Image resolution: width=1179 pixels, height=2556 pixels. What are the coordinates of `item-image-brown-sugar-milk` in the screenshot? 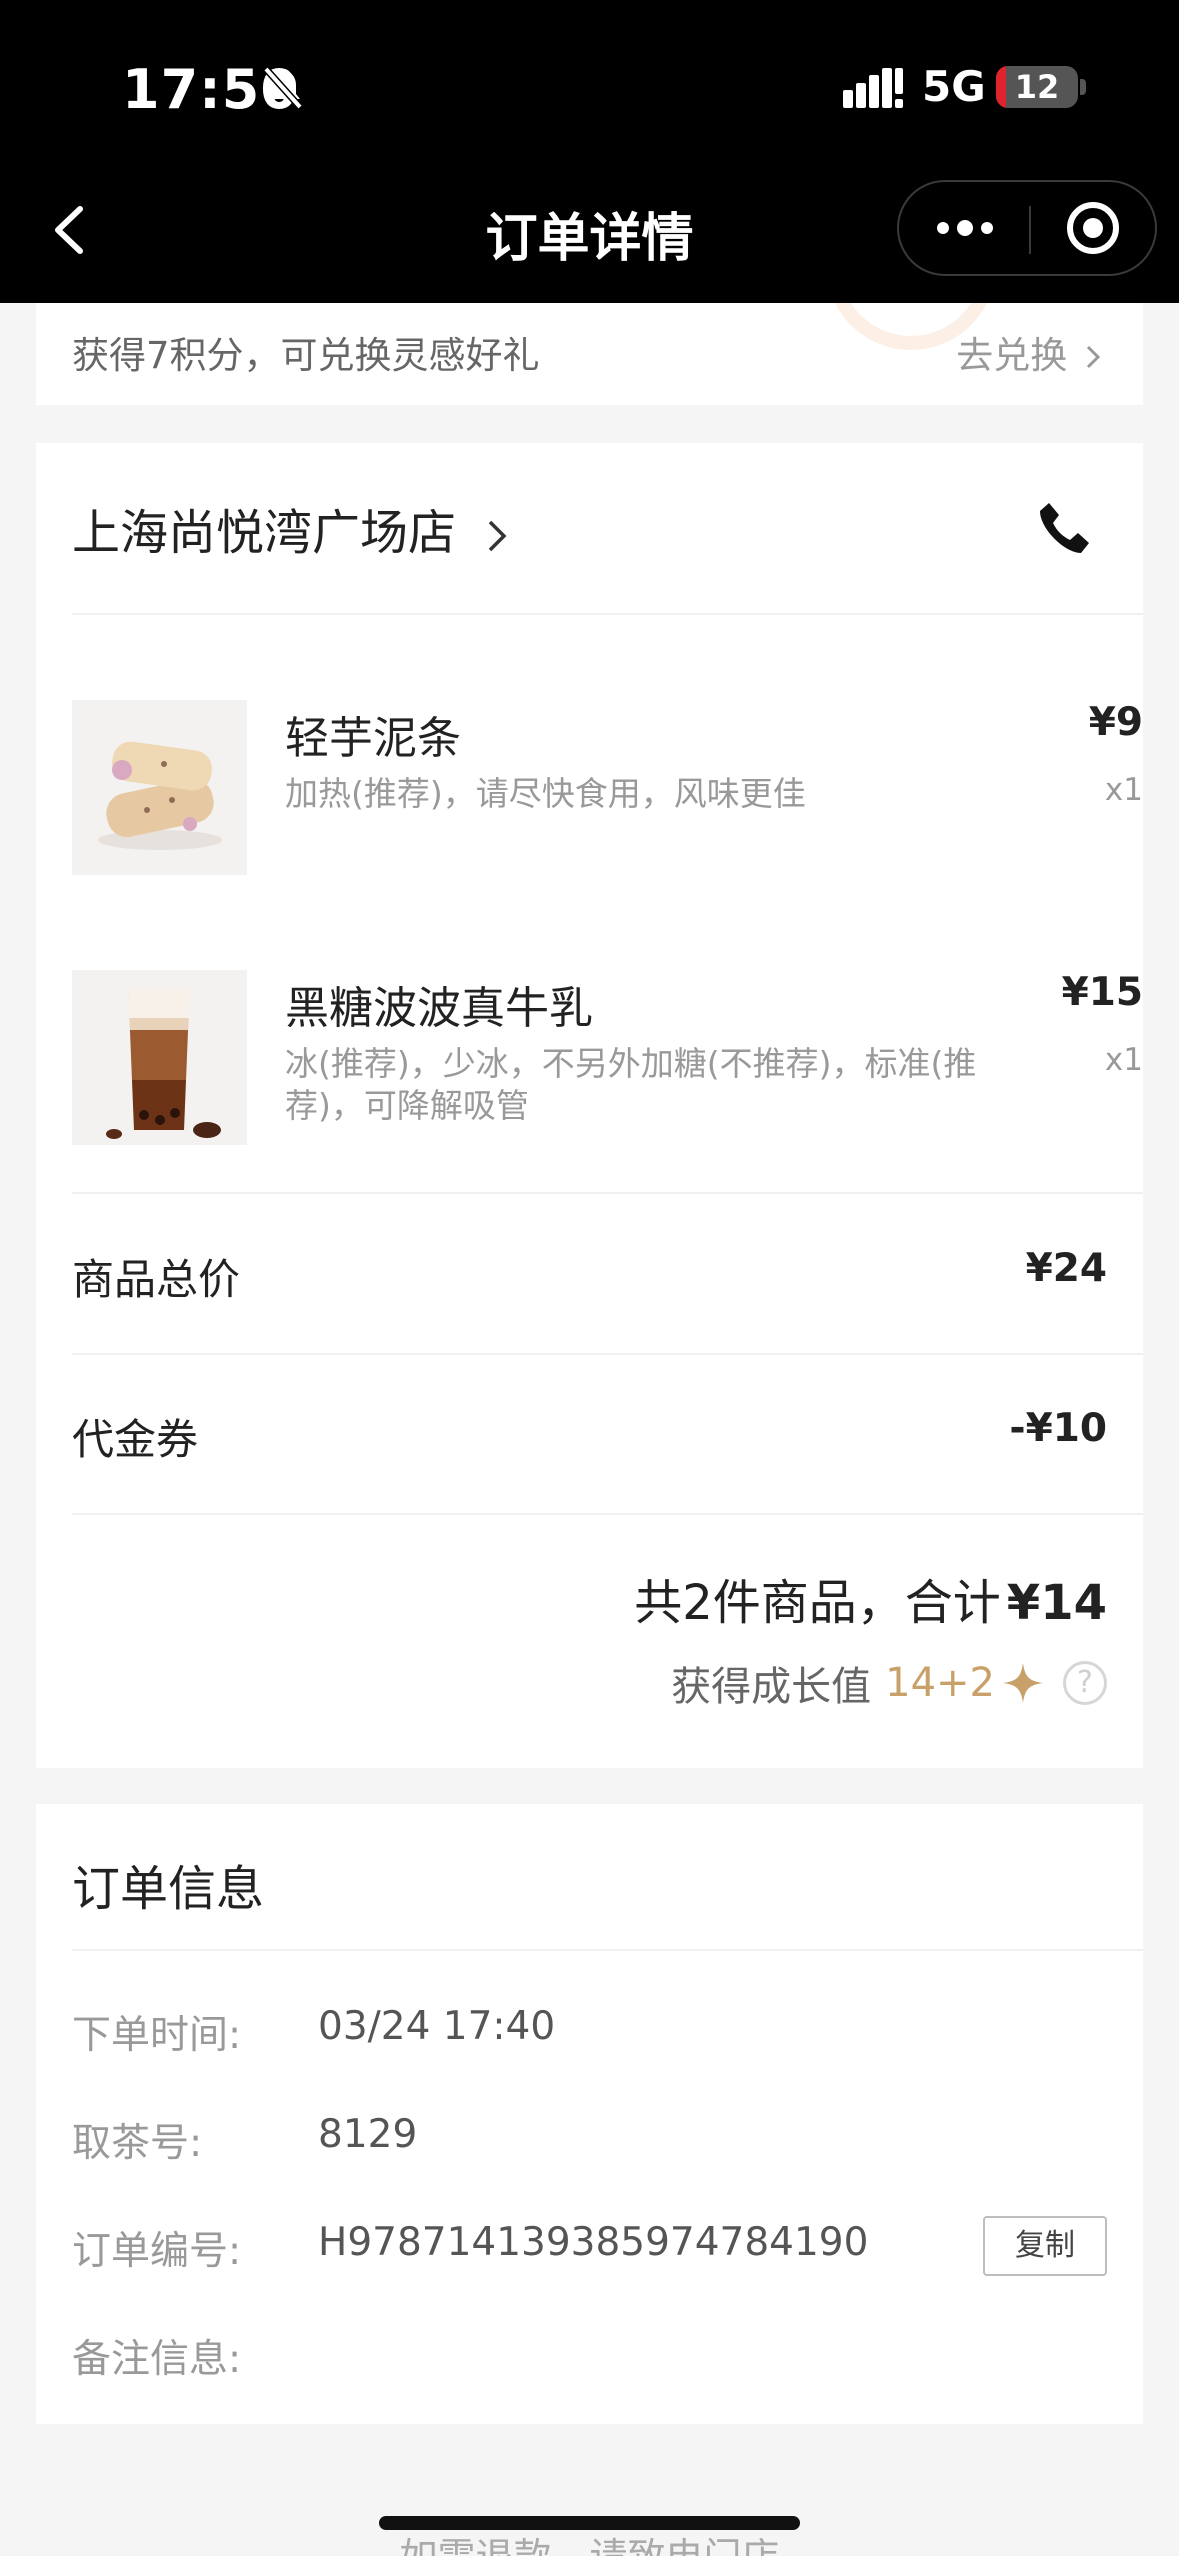 It's located at (159, 1057).